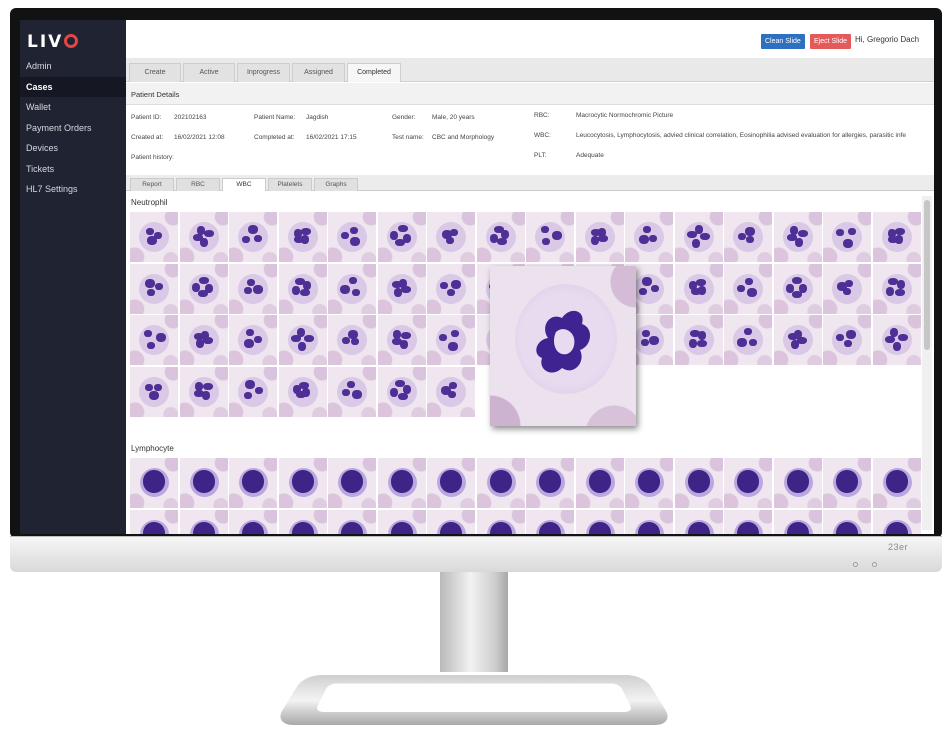 This screenshot has height=754, width=948. What do you see at coordinates (73, 148) in the screenshot?
I see `sidebar-item-devices: Devices` at bounding box center [73, 148].